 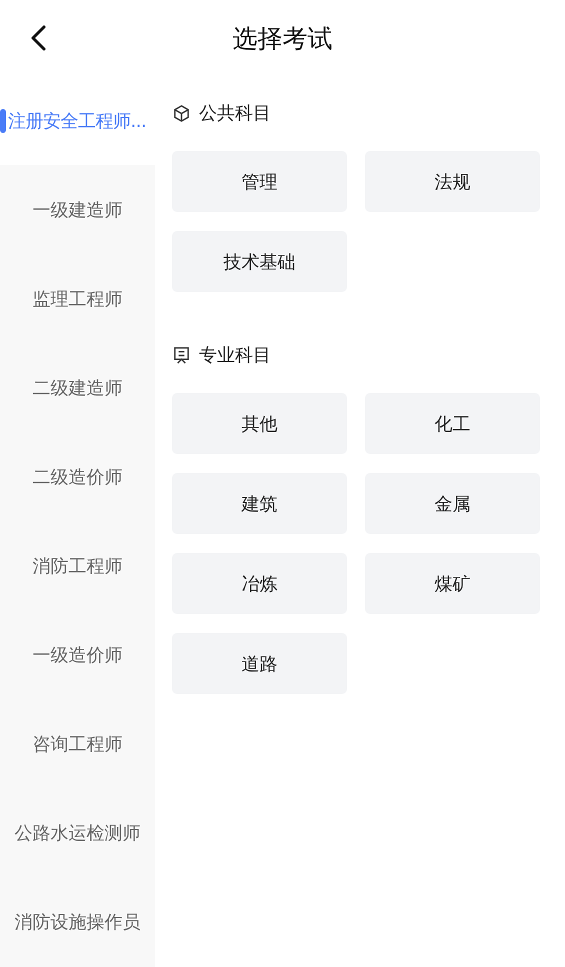 I want to click on section-title: 公共科目, so click(x=235, y=113).